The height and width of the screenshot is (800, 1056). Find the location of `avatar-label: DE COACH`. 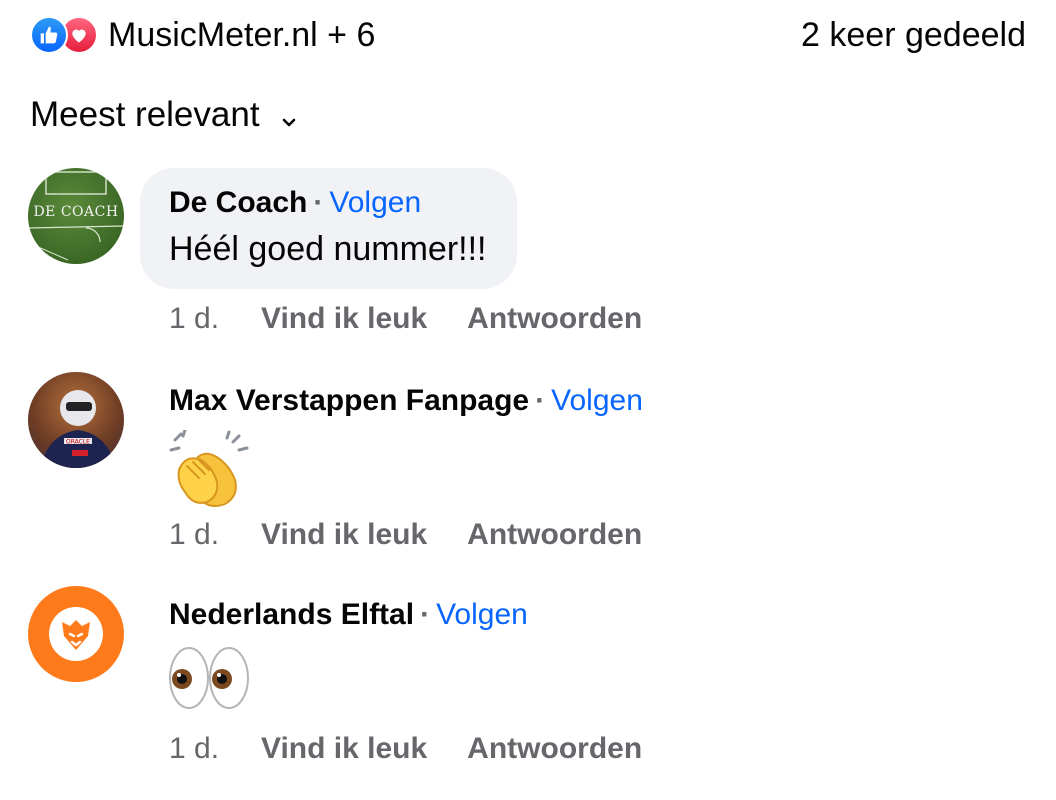

avatar-label: DE COACH is located at coordinates (76, 212).